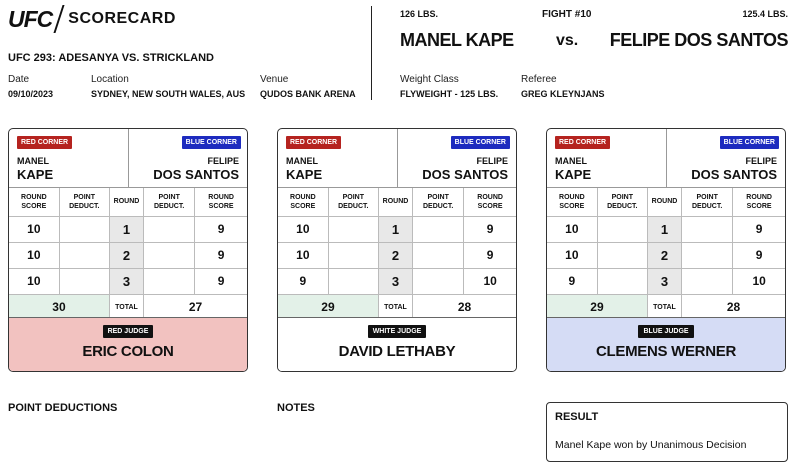 The height and width of the screenshot is (469, 804). What do you see at coordinates (699, 40) in the screenshot?
I see `blue-fighter-name: FELIPE DOS SANTOS` at bounding box center [699, 40].